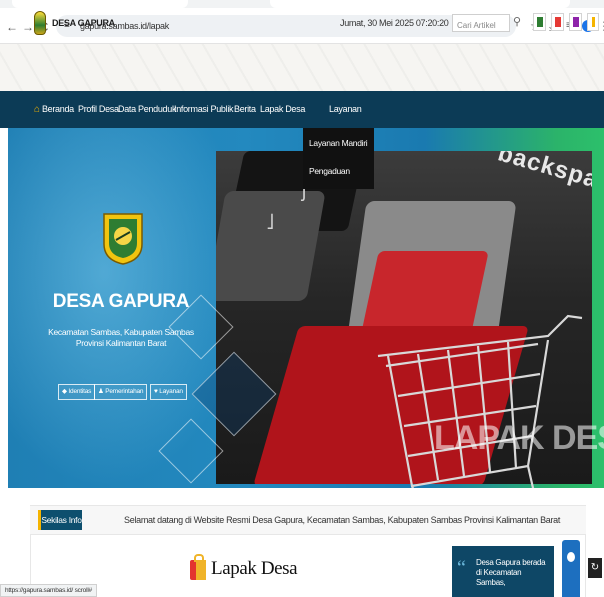 This screenshot has height=597, width=604. I want to click on nav-item-informasi-publik: Informasi Publik, so click(204, 109).